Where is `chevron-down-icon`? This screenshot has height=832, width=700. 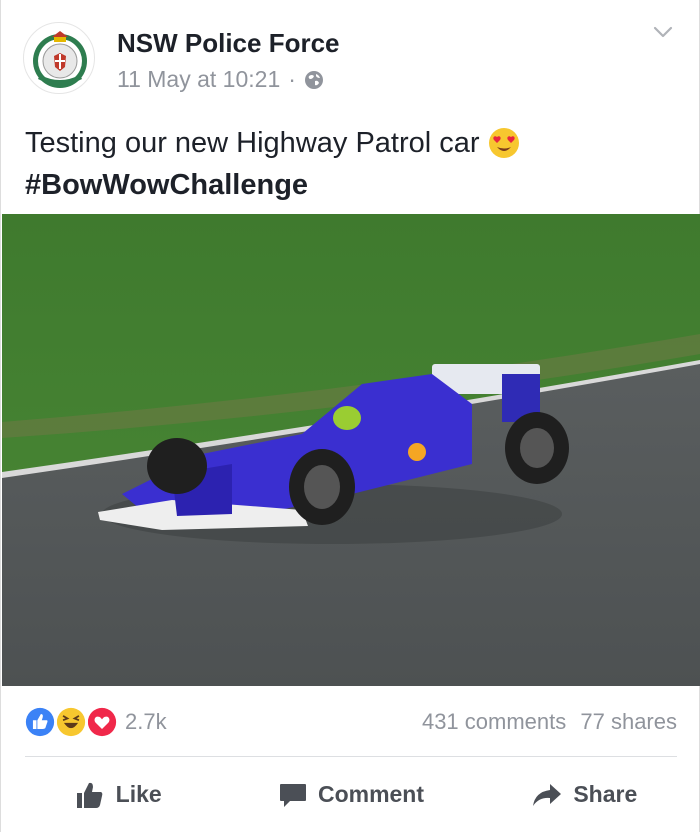
chevron-down-icon is located at coordinates (663, 32).